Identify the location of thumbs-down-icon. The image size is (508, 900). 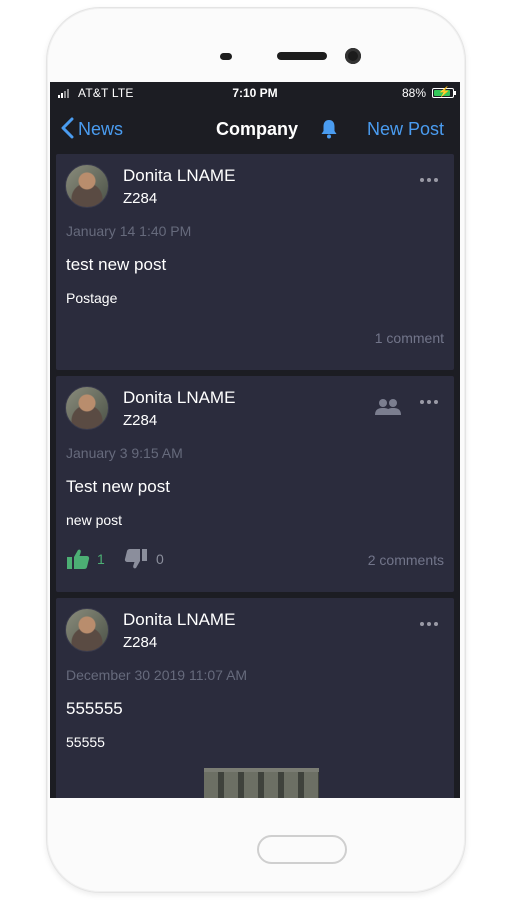
(136, 559).